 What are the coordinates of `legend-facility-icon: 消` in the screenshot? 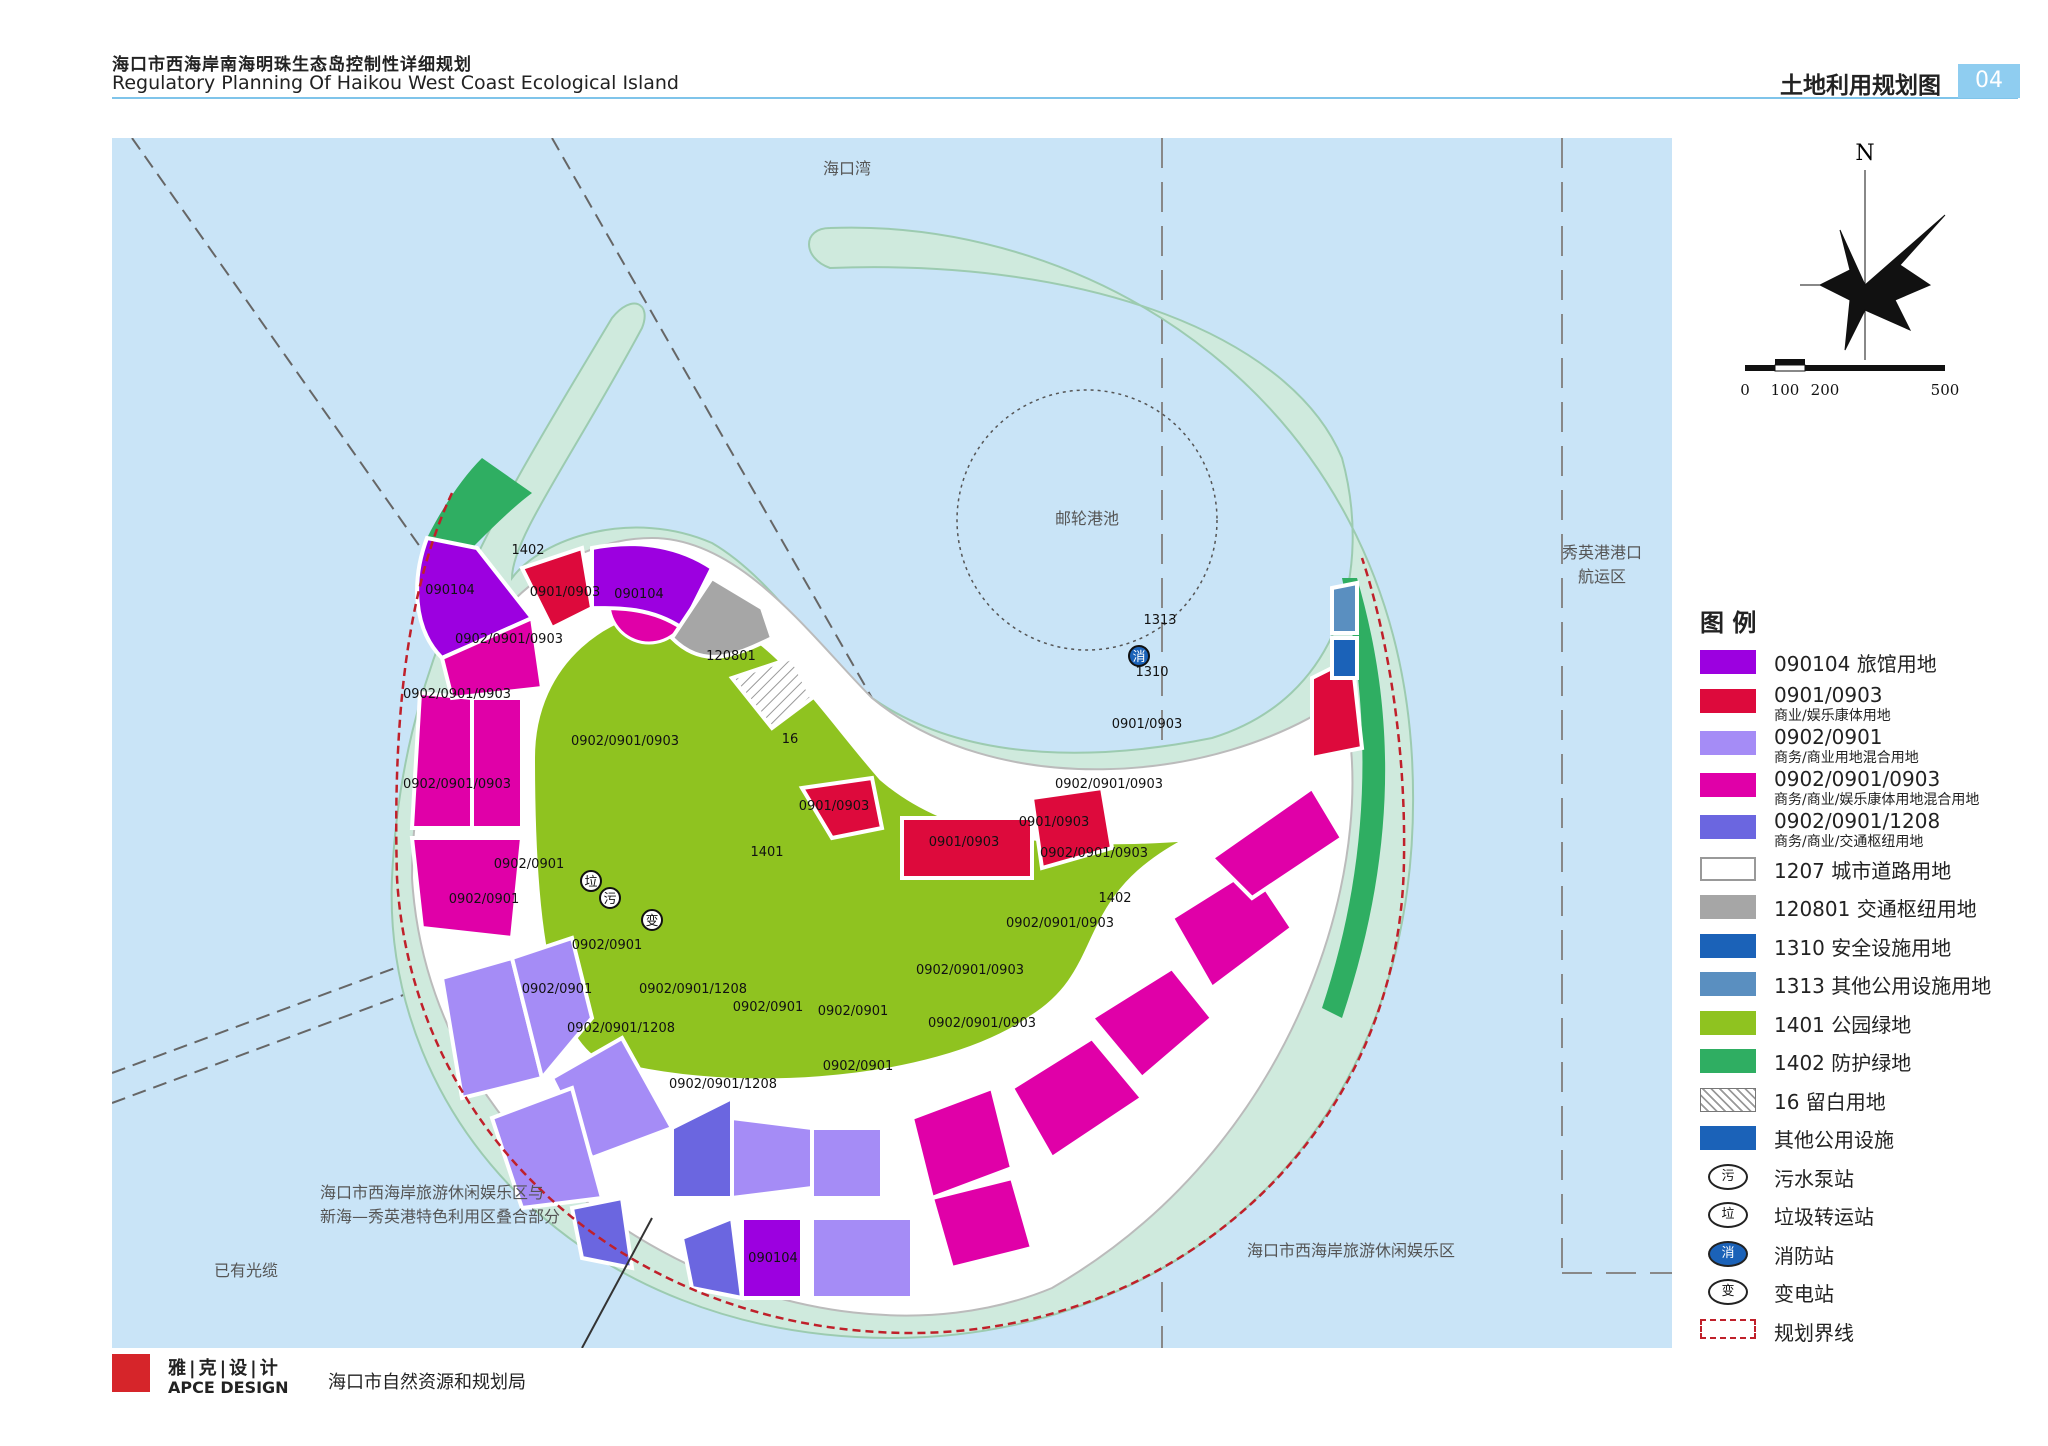 It's located at (1728, 1253).